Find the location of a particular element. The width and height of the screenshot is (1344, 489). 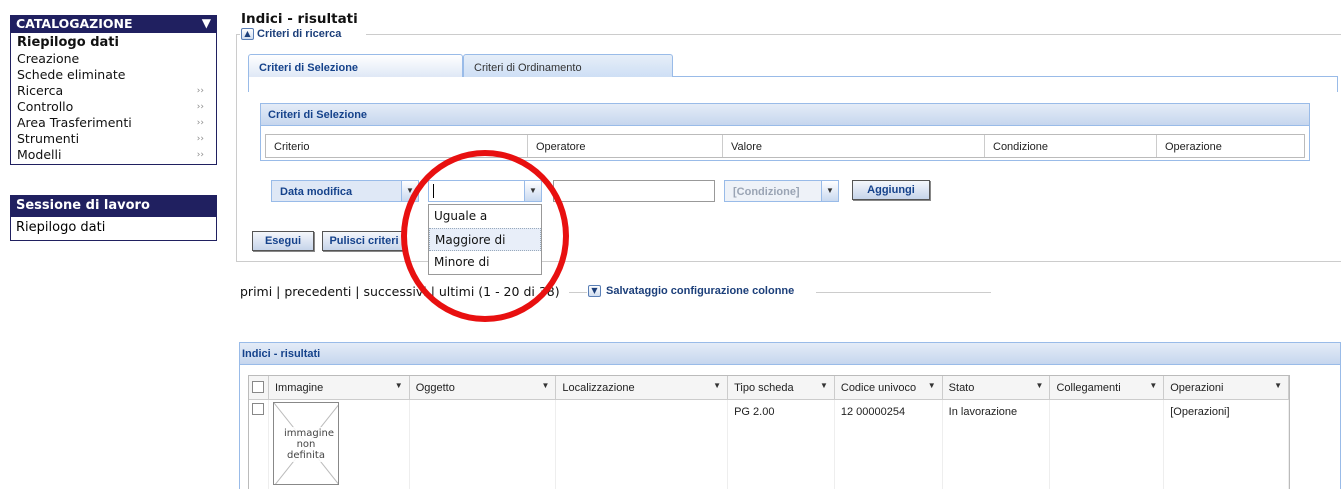

sidebar-item-riepilogo-dati: Riepilogo dati is located at coordinates (113, 43).